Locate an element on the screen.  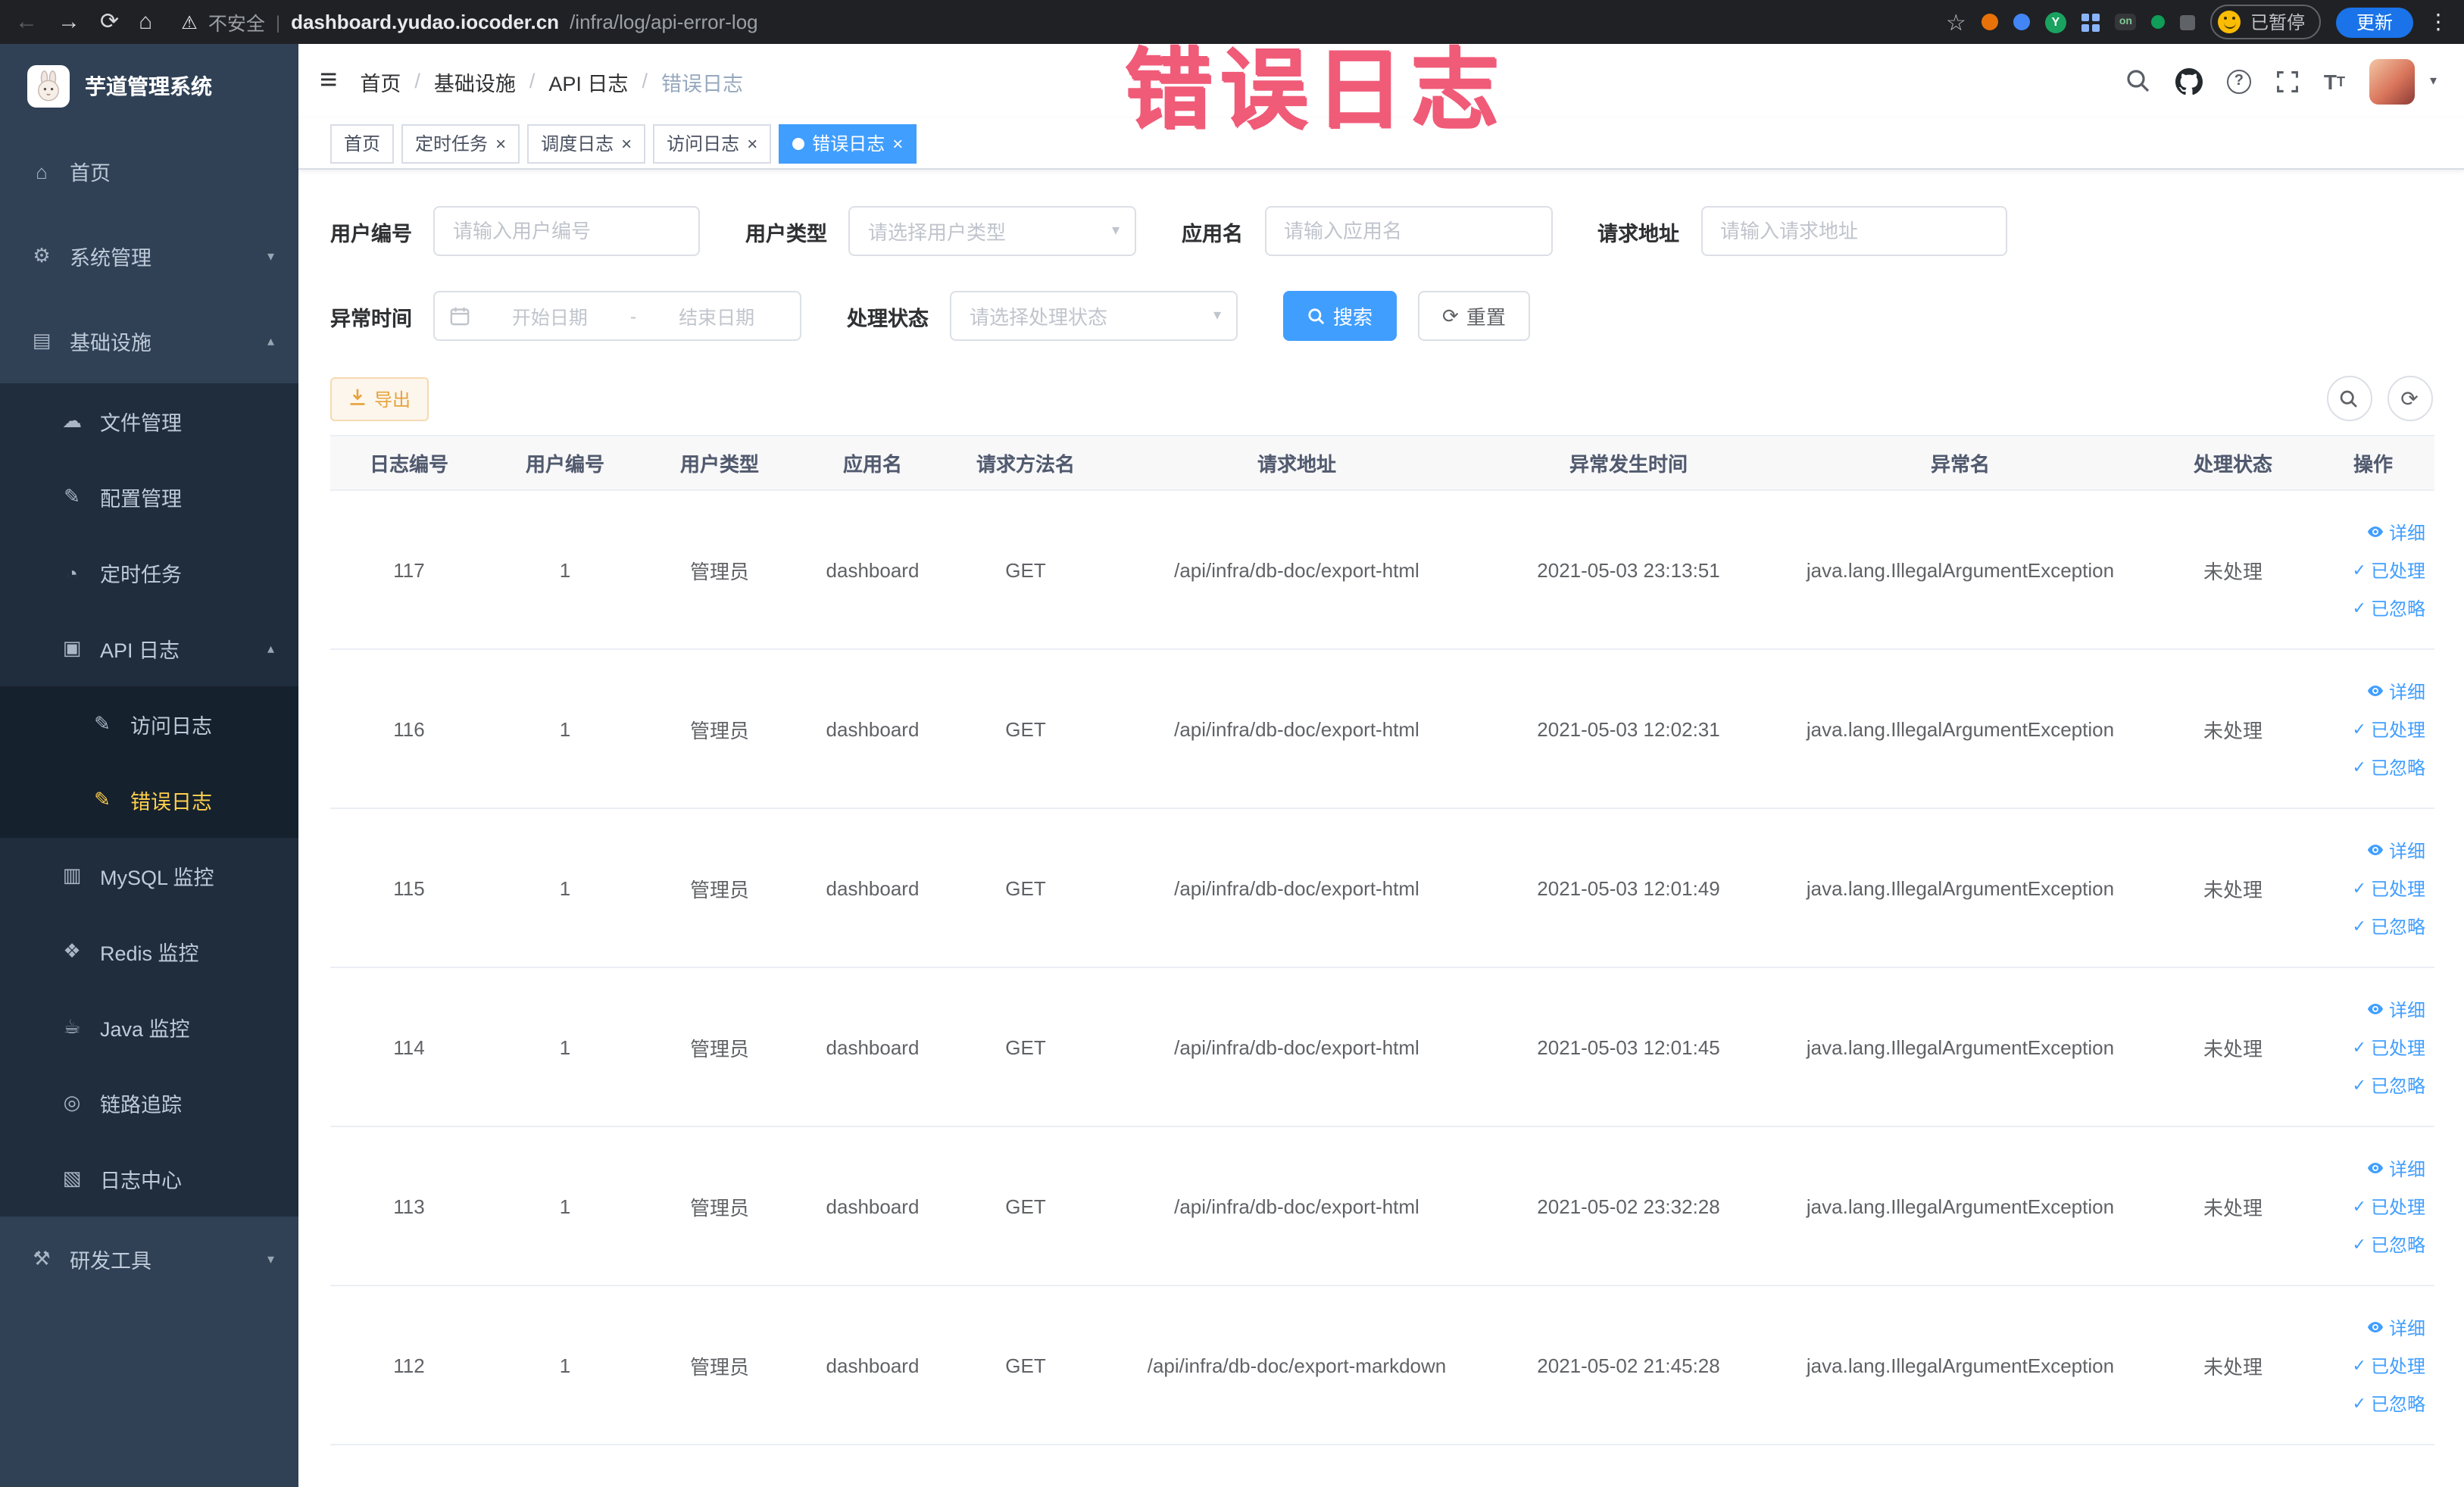
caret-down-icon: ▾ is located at coordinates (2433, 81).